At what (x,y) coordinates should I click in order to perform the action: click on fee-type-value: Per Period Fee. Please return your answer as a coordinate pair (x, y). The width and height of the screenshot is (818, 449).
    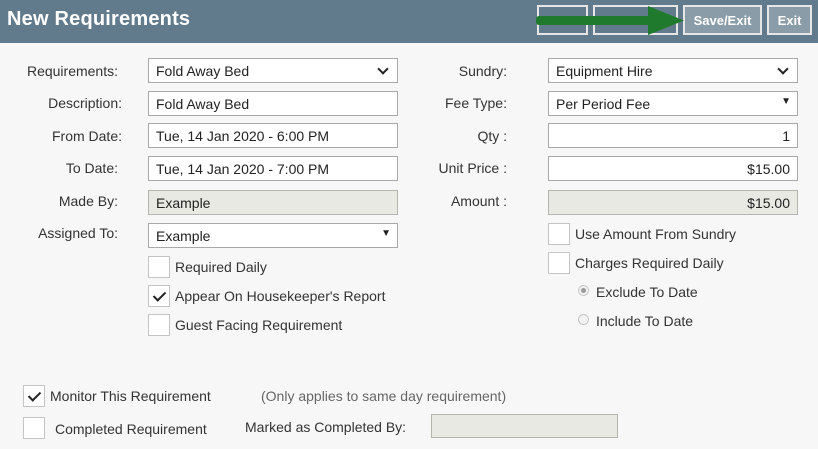
    Looking at the image, I should click on (603, 103).